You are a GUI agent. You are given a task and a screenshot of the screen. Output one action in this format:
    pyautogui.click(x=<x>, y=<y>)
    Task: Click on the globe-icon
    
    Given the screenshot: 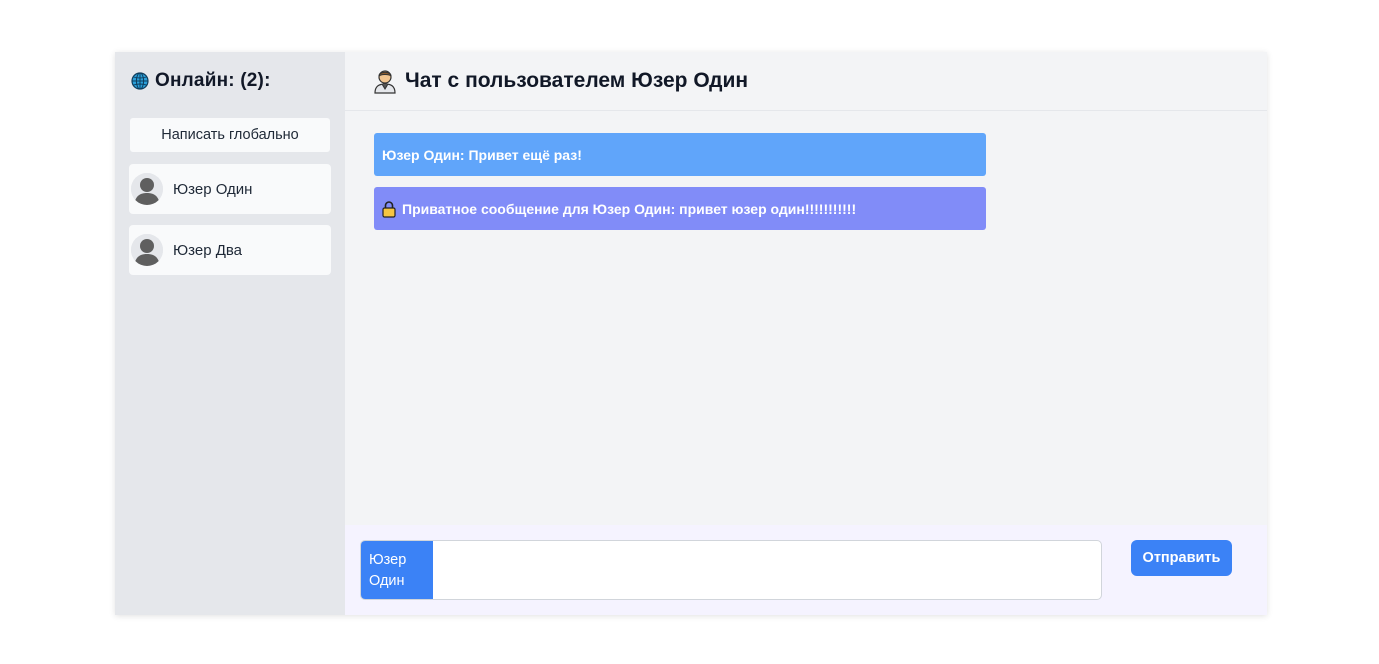 What is the action you would take?
    pyautogui.click(x=140, y=81)
    